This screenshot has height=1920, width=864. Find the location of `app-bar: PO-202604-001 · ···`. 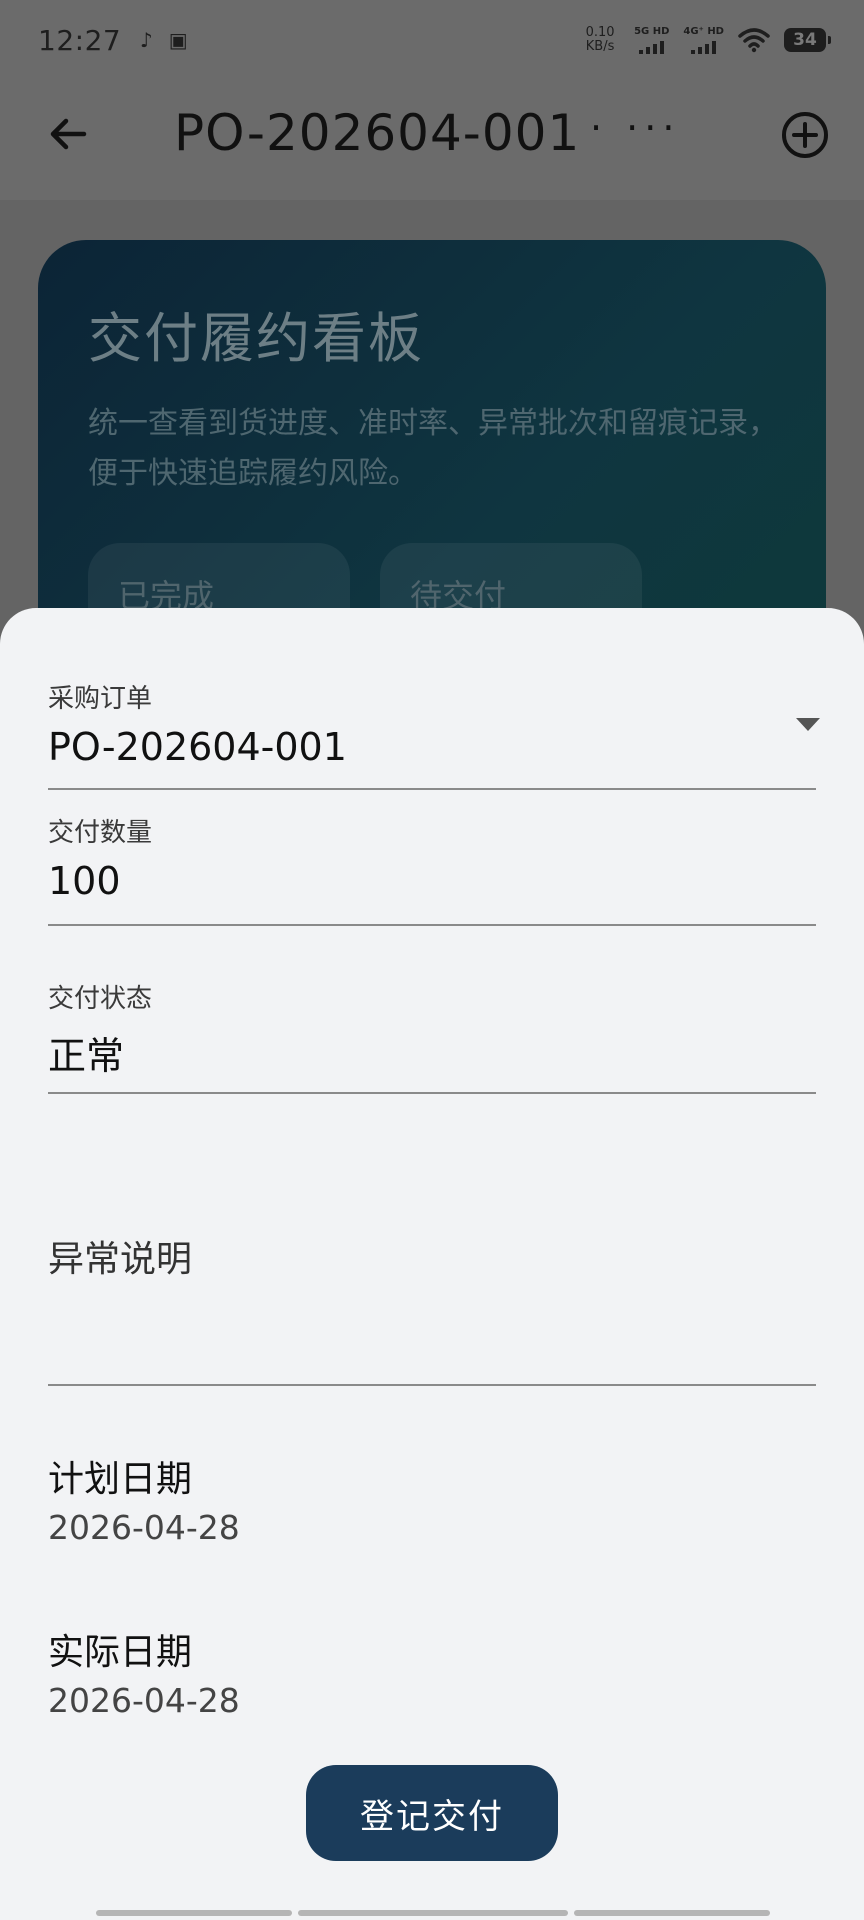

app-bar: PO-202604-001 · ··· is located at coordinates (432, 140).